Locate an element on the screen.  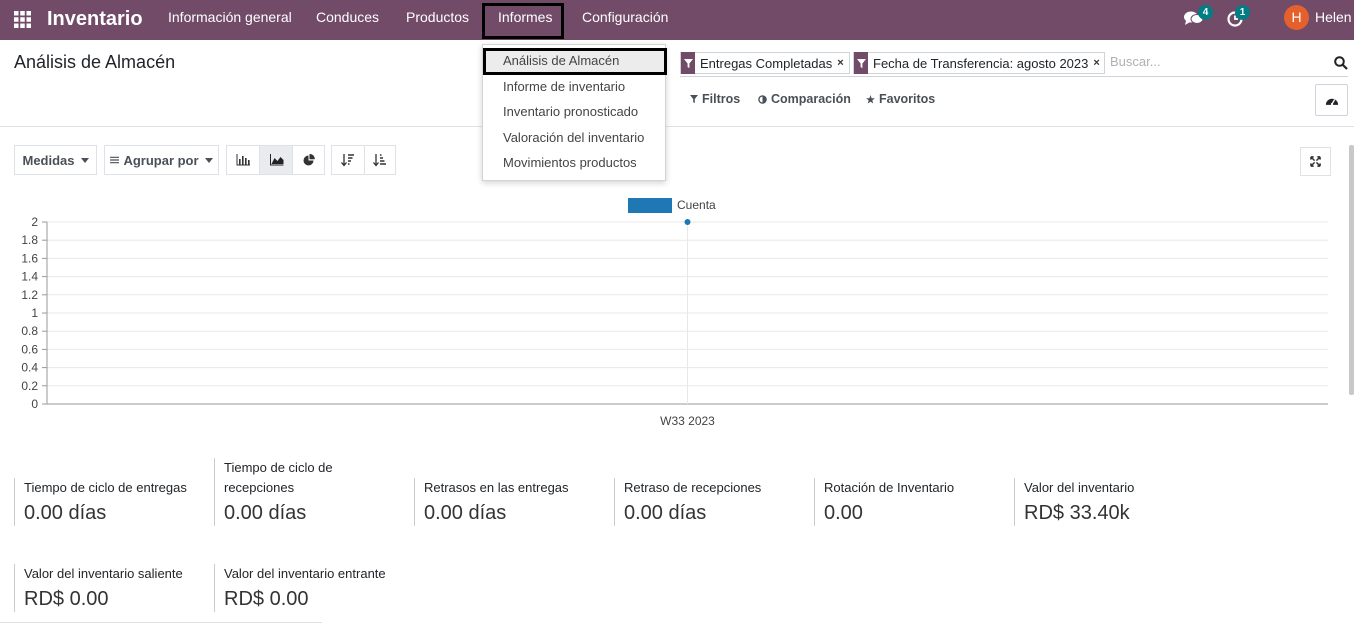
sort-ascending-button is located at coordinates (380, 160).